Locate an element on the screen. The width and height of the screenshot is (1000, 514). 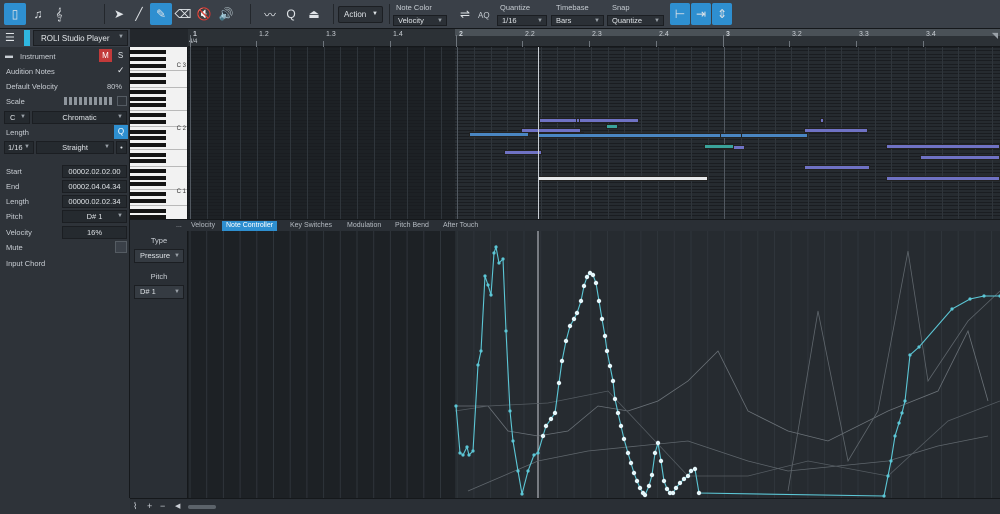
lane-tab: After Touch is located at coordinates (460, 226).